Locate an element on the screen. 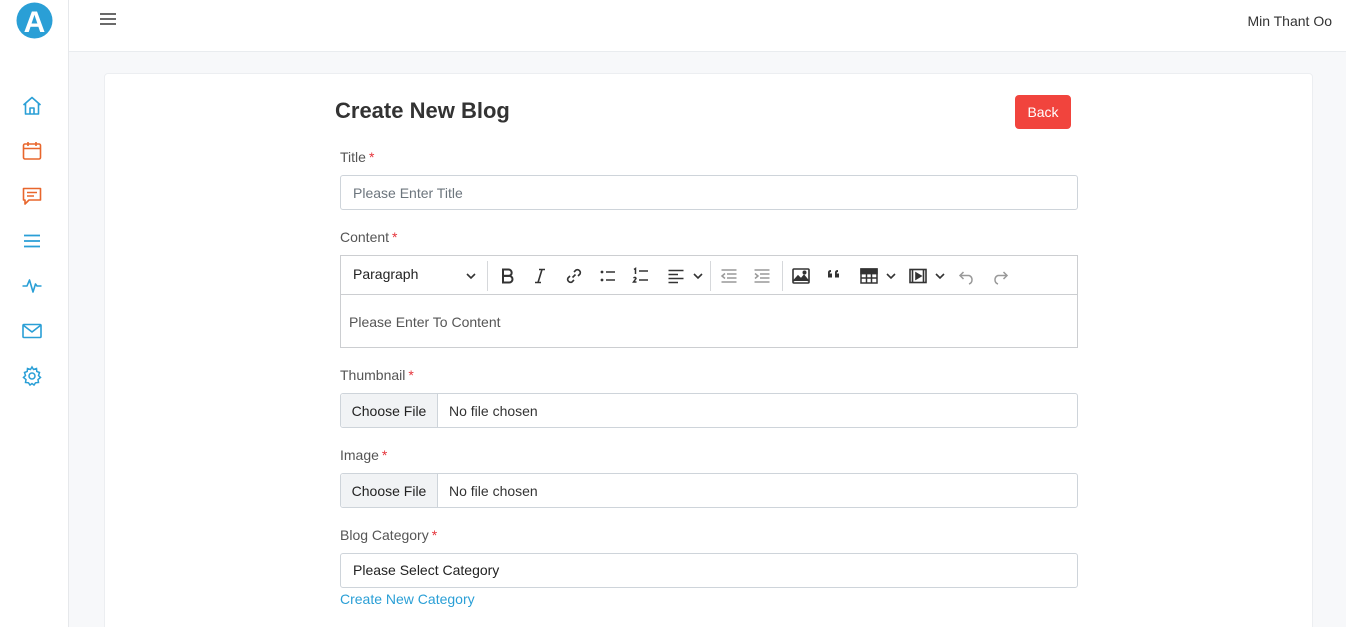 The width and height of the screenshot is (1346, 627). table-icon is located at coordinates (869, 276).